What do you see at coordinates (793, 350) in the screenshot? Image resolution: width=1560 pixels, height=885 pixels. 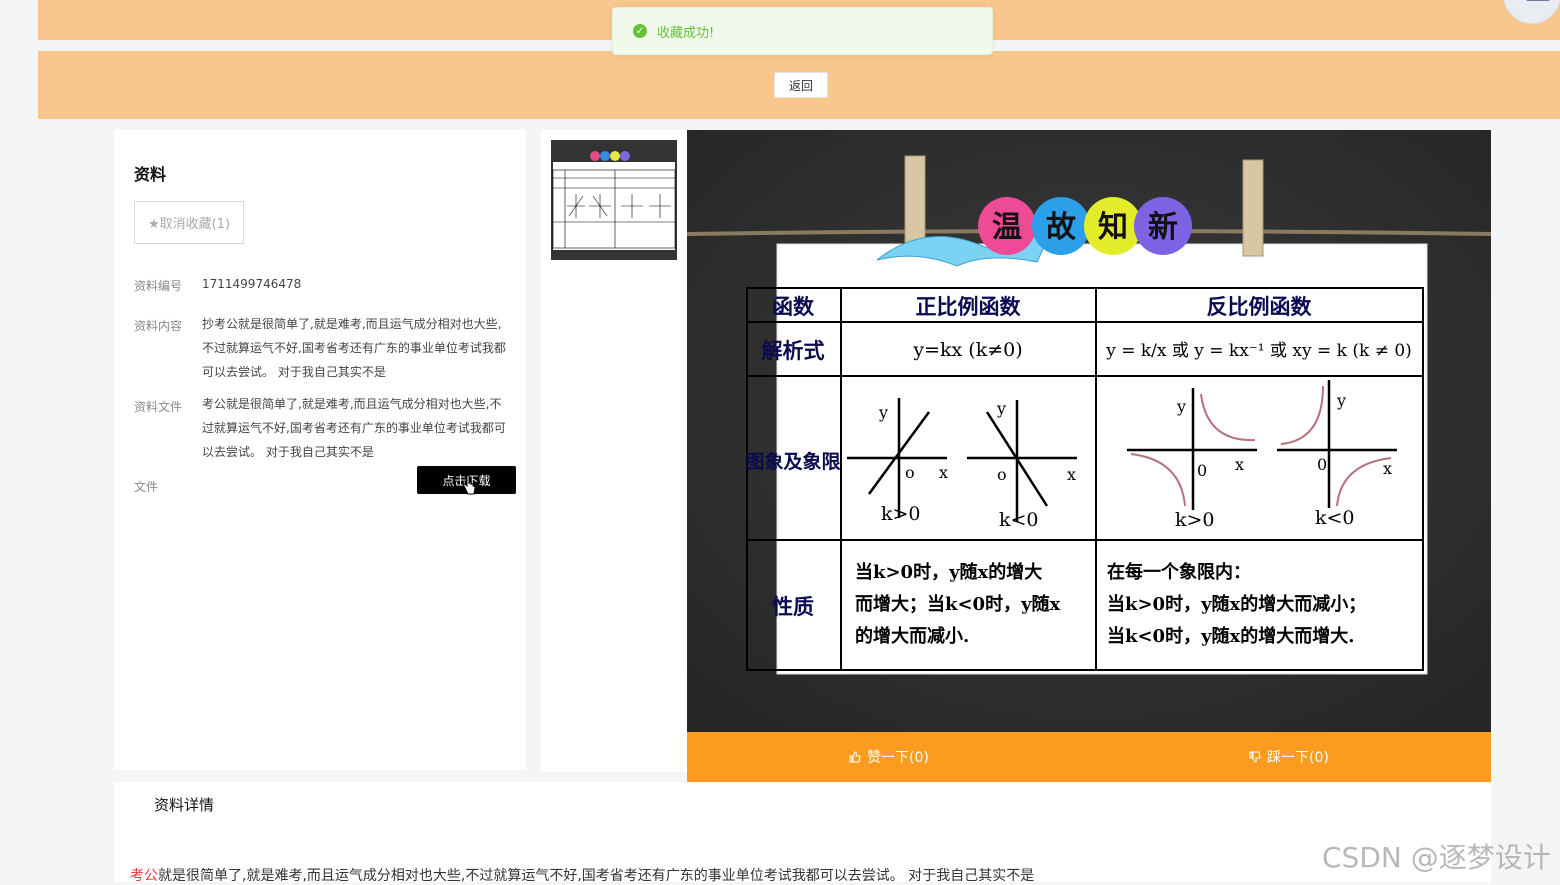 I see `row-formula-label: 解析式` at bounding box center [793, 350].